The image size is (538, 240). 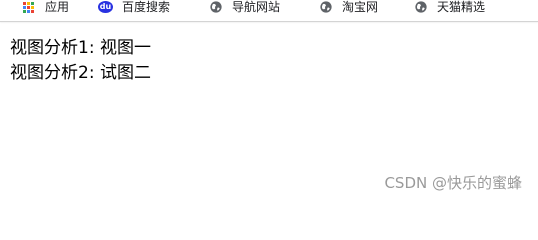 I want to click on bookmarks-bar: 应用 du 百度搜索 导航网站 淘宝网 天猫精选, so click(x=269, y=11).